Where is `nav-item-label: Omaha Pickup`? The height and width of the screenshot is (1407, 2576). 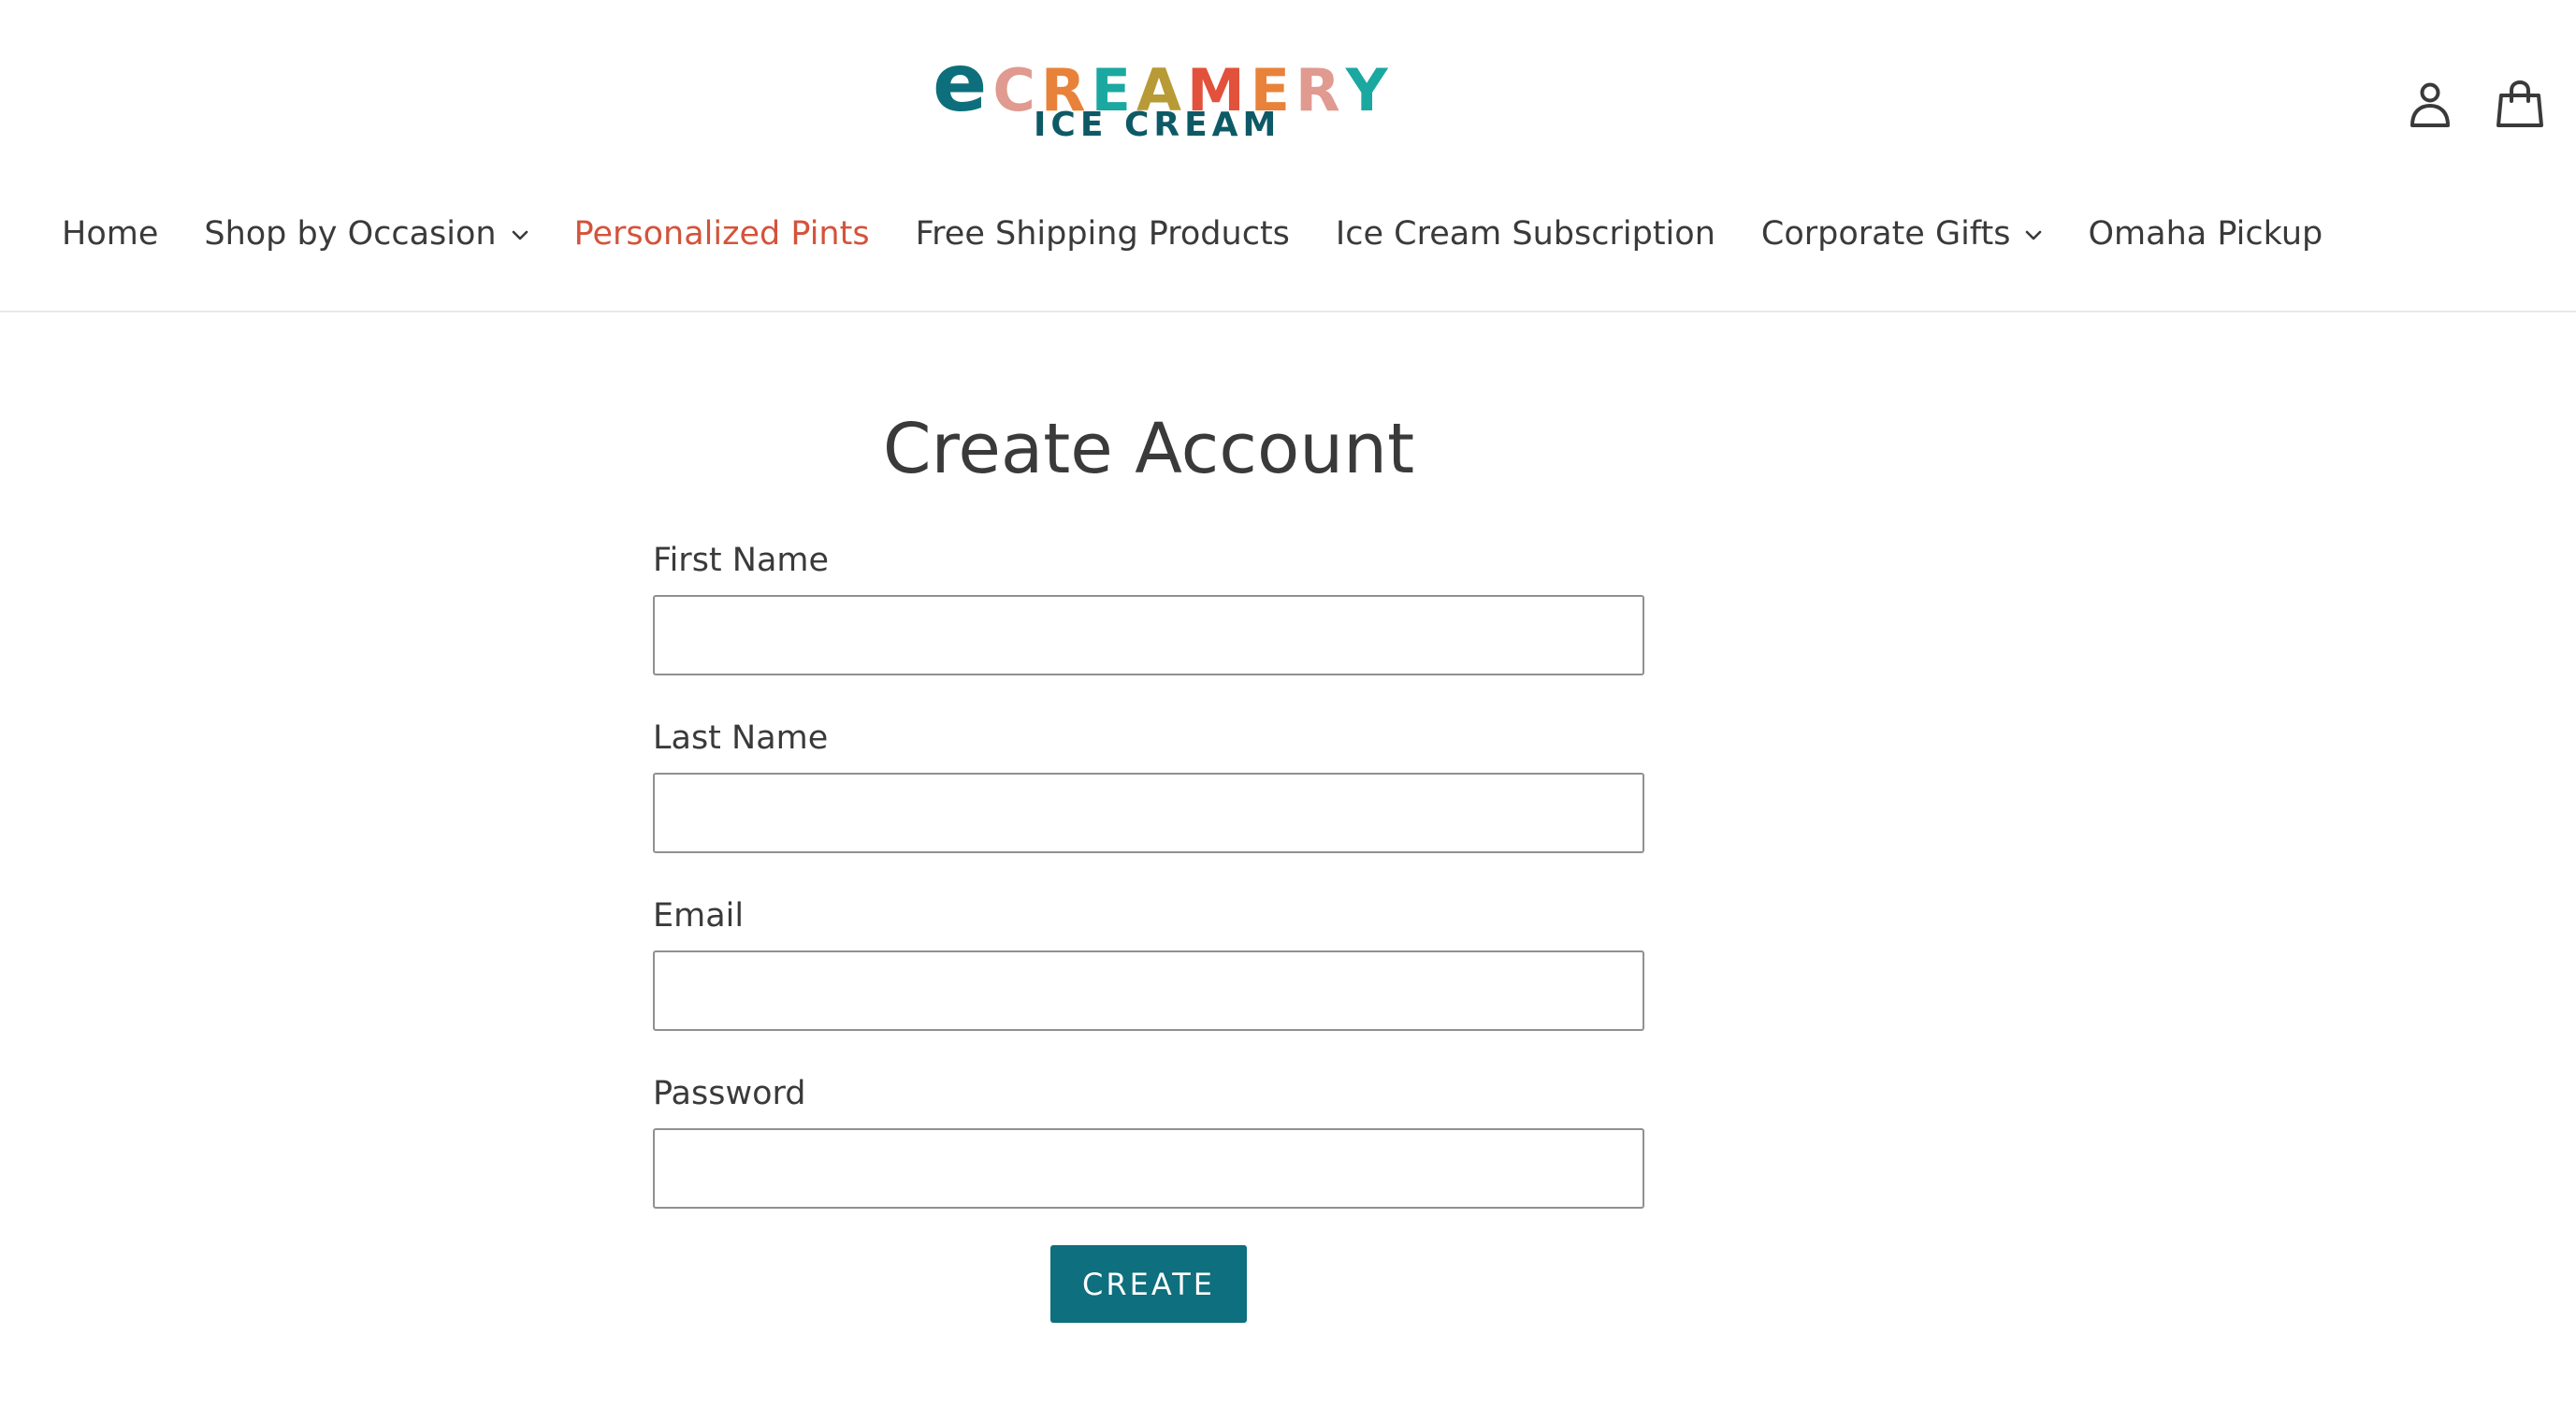 nav-item-label: Omaha Pickup is located at coordinates (2205, 234).